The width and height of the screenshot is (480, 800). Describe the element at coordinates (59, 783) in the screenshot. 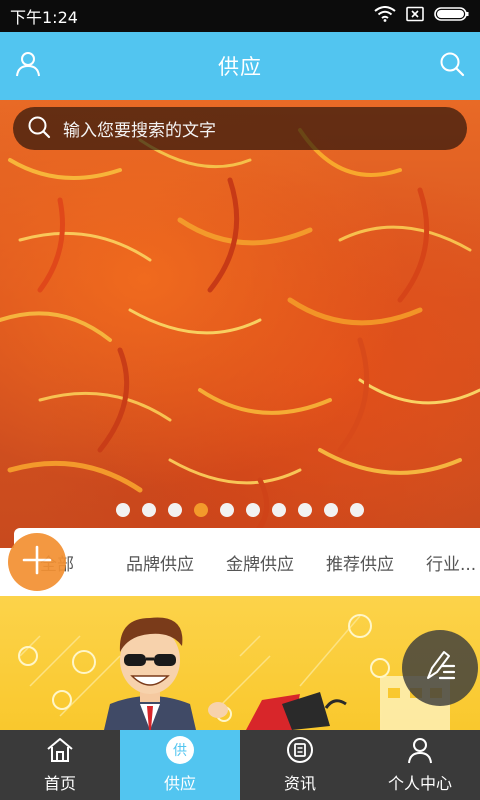

I see `nav-label: 首页` at that location.